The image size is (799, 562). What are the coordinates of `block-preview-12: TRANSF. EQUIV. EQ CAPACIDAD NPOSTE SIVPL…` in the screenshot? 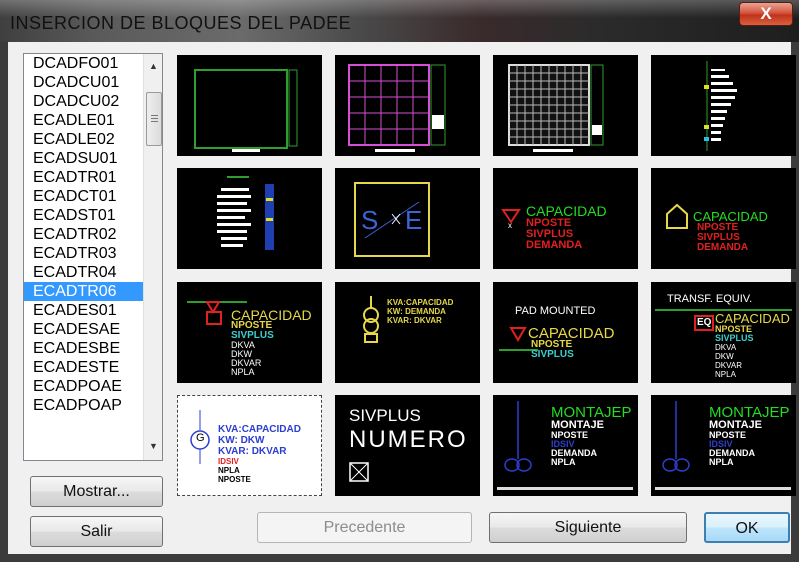 It's located at (723, 332).